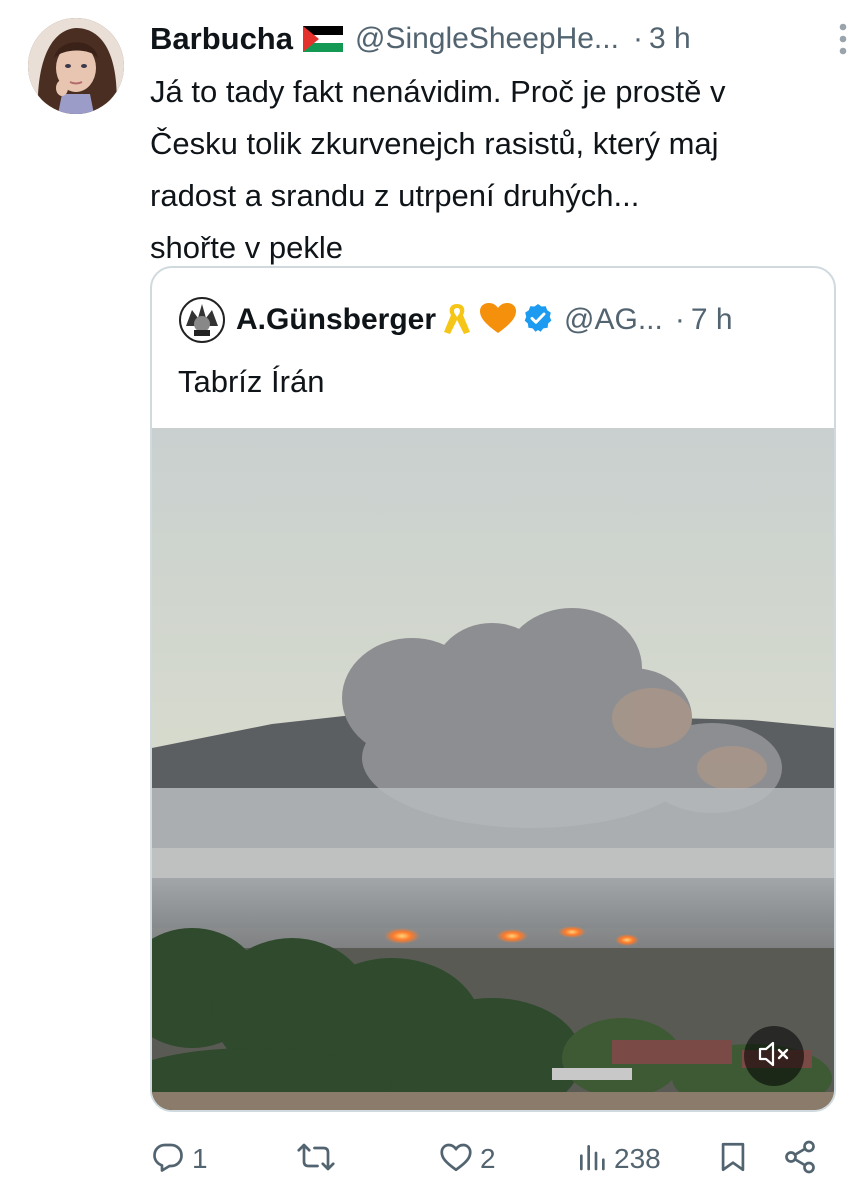  I want to click on bookmark-button, so click(733, 1159).